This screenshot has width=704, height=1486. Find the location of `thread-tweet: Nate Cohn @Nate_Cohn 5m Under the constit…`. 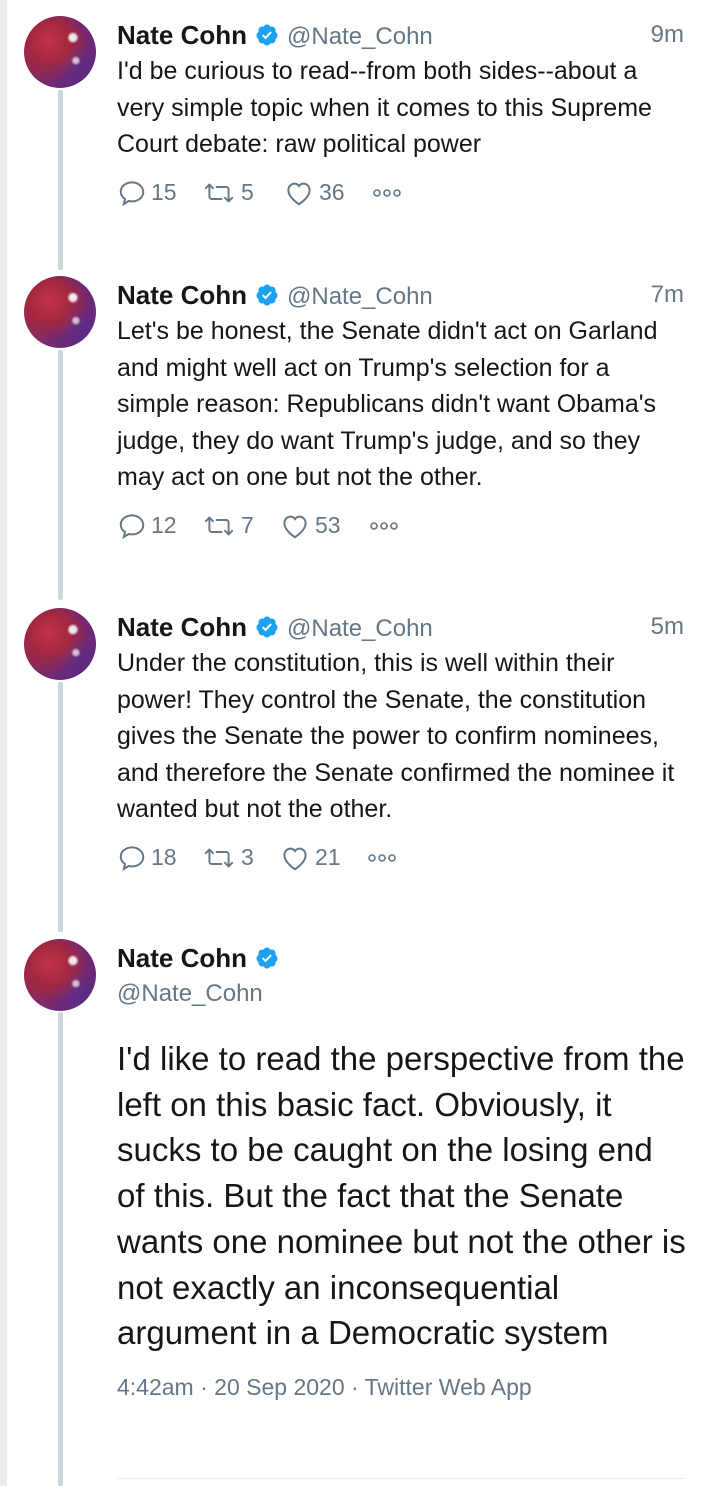

thread-tweet: Nate Cohn @Nate_Cohn 5m Under the constit… is located at coordinates (402, 743).